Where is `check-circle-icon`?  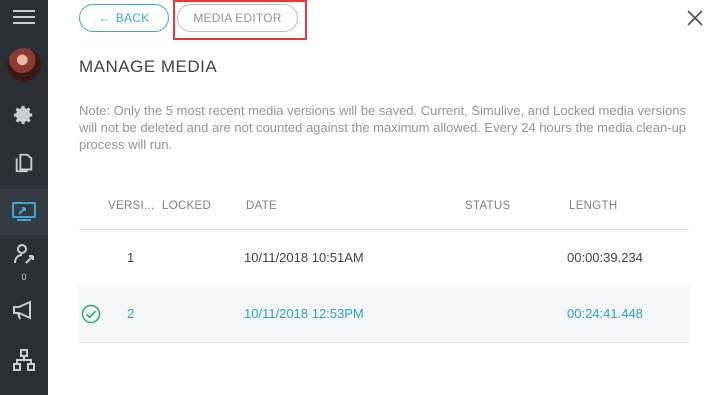
check-circle-icon is located at coordinates (91, 314).